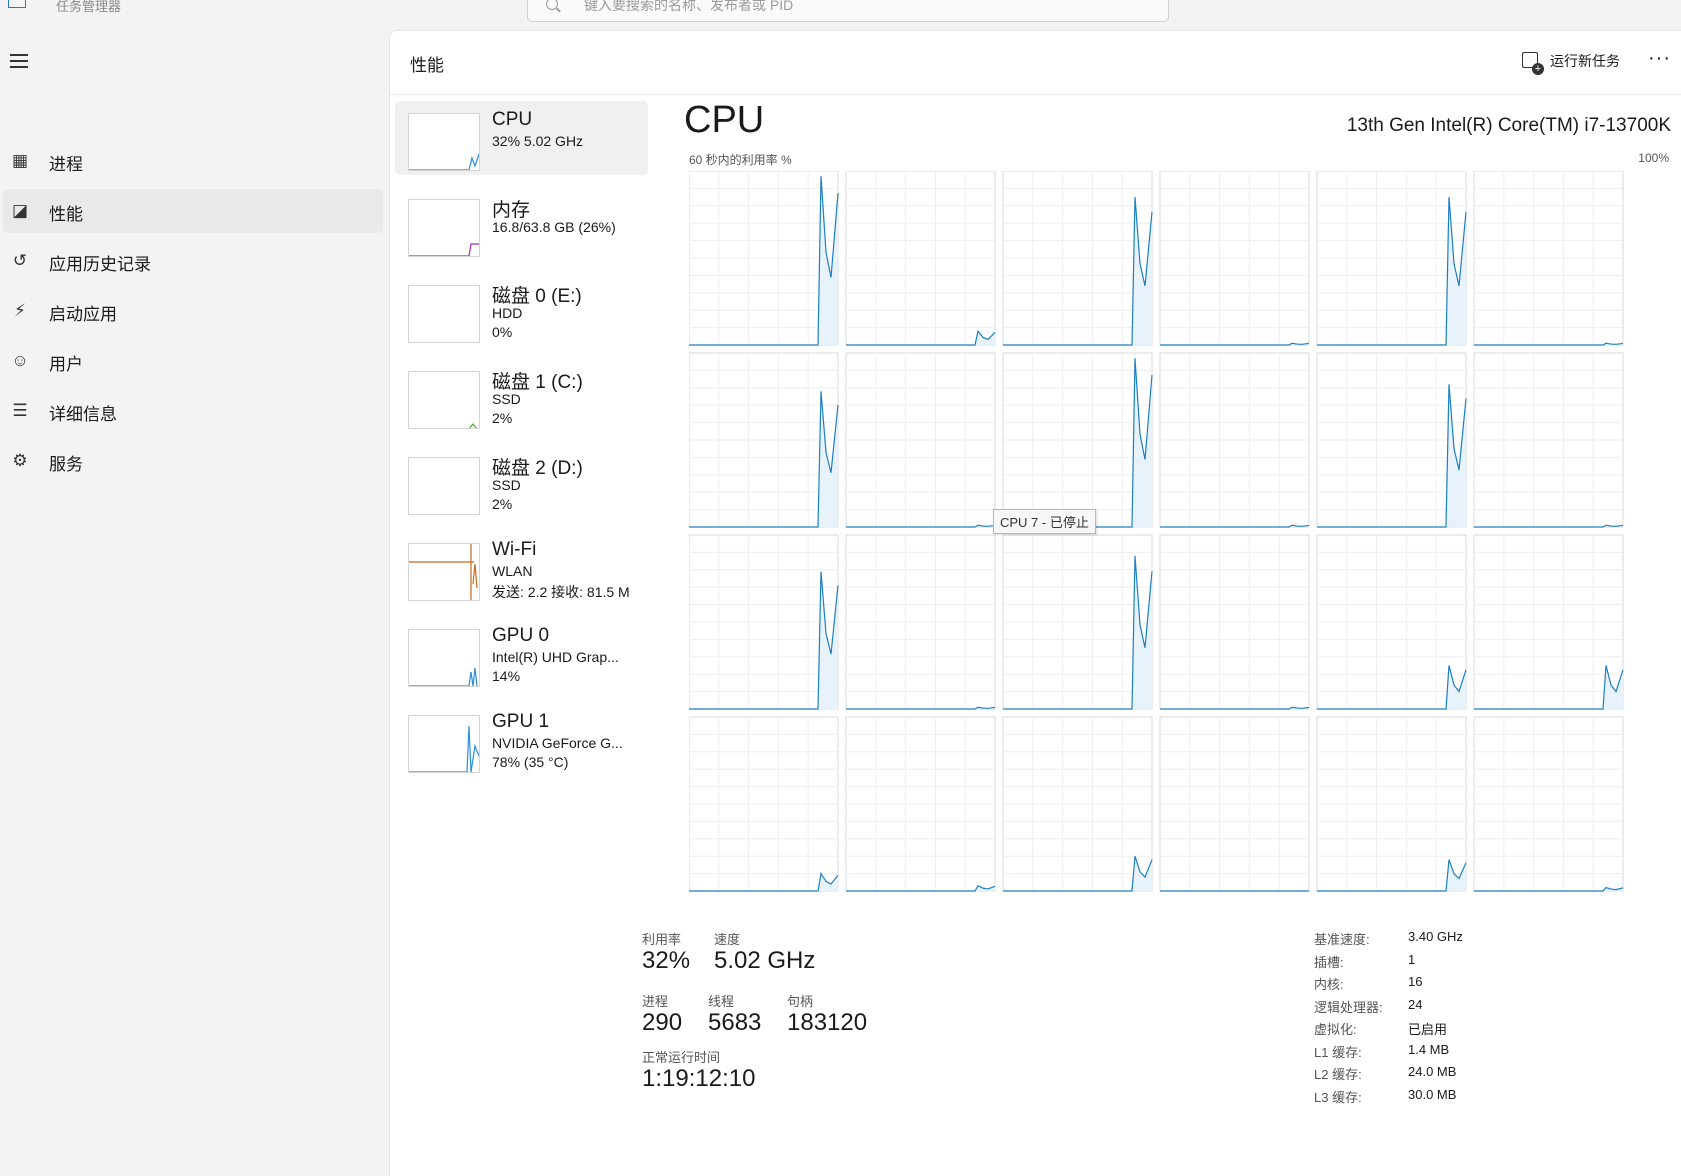 This screenshot has width=1681, height=1176. I want to click on spec-key: 逻辑处理器:, so click(1348, 1007).